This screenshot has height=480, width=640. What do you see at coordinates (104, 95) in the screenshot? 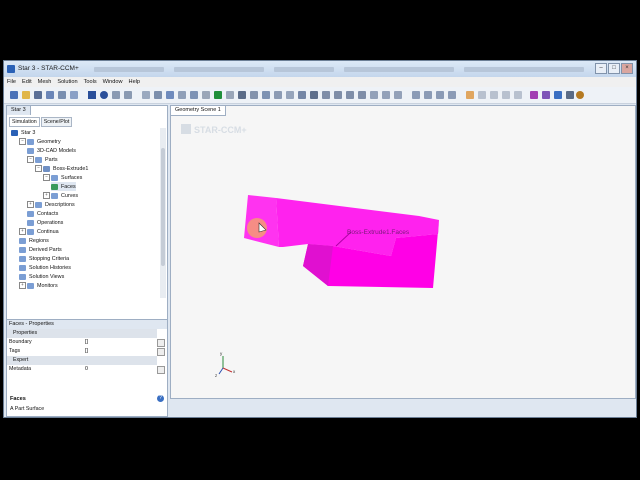
I see `step-icon` at bounding box center [104, 95].